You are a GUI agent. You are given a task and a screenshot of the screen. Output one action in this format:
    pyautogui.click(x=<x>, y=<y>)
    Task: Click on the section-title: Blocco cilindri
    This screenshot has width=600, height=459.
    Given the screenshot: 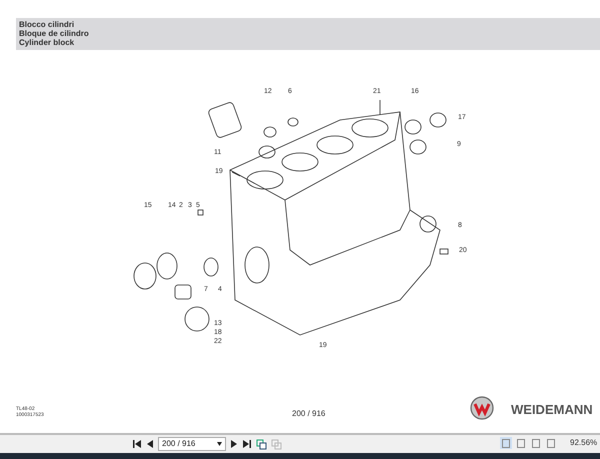 What is the action you would take?
    pyautogui.click(x=47, y=24)
    